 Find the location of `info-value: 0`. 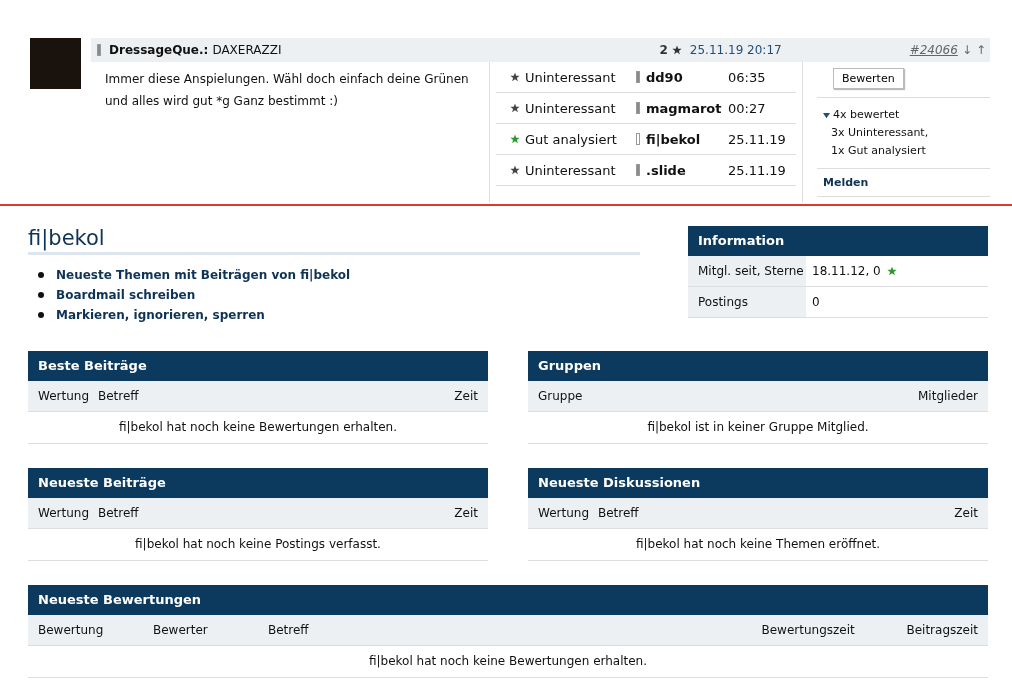

info-value: 0 is located at coordinates (816, 302).